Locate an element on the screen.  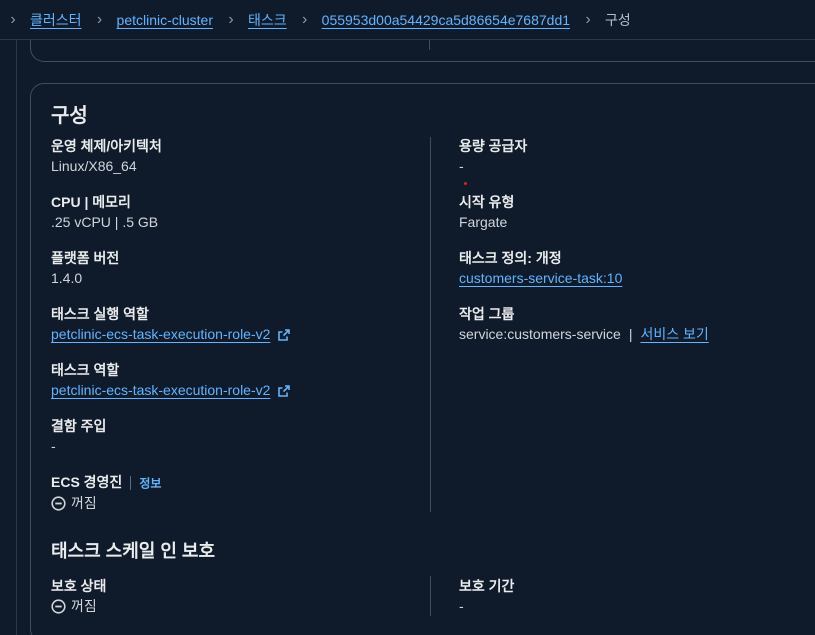
platform-value: 1.4.0 is located at coordinates (67, 278).